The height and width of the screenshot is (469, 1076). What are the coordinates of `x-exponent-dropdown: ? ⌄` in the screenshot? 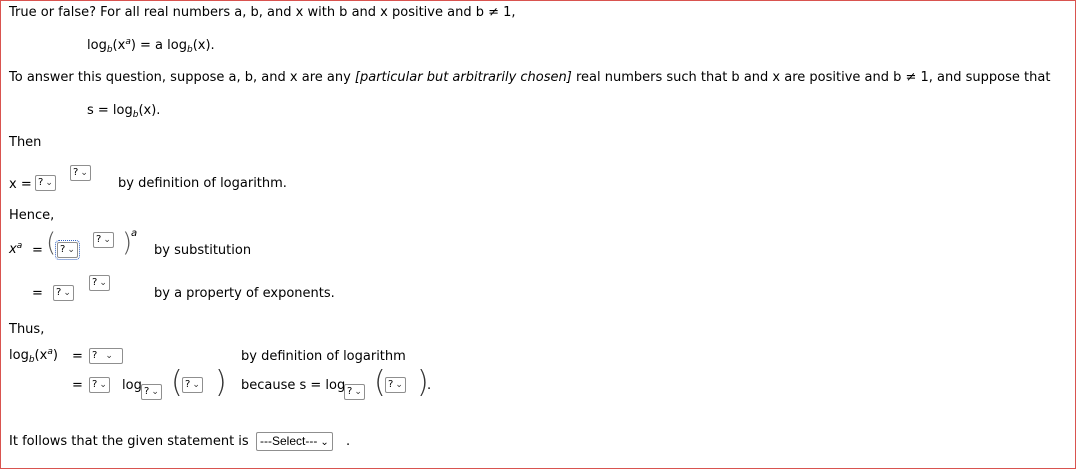 It's located at (80, 173).